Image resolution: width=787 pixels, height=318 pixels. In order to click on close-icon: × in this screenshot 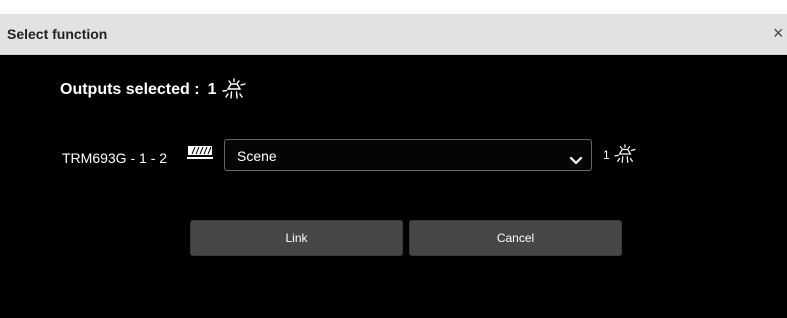, I will do `click(780, 33)`.